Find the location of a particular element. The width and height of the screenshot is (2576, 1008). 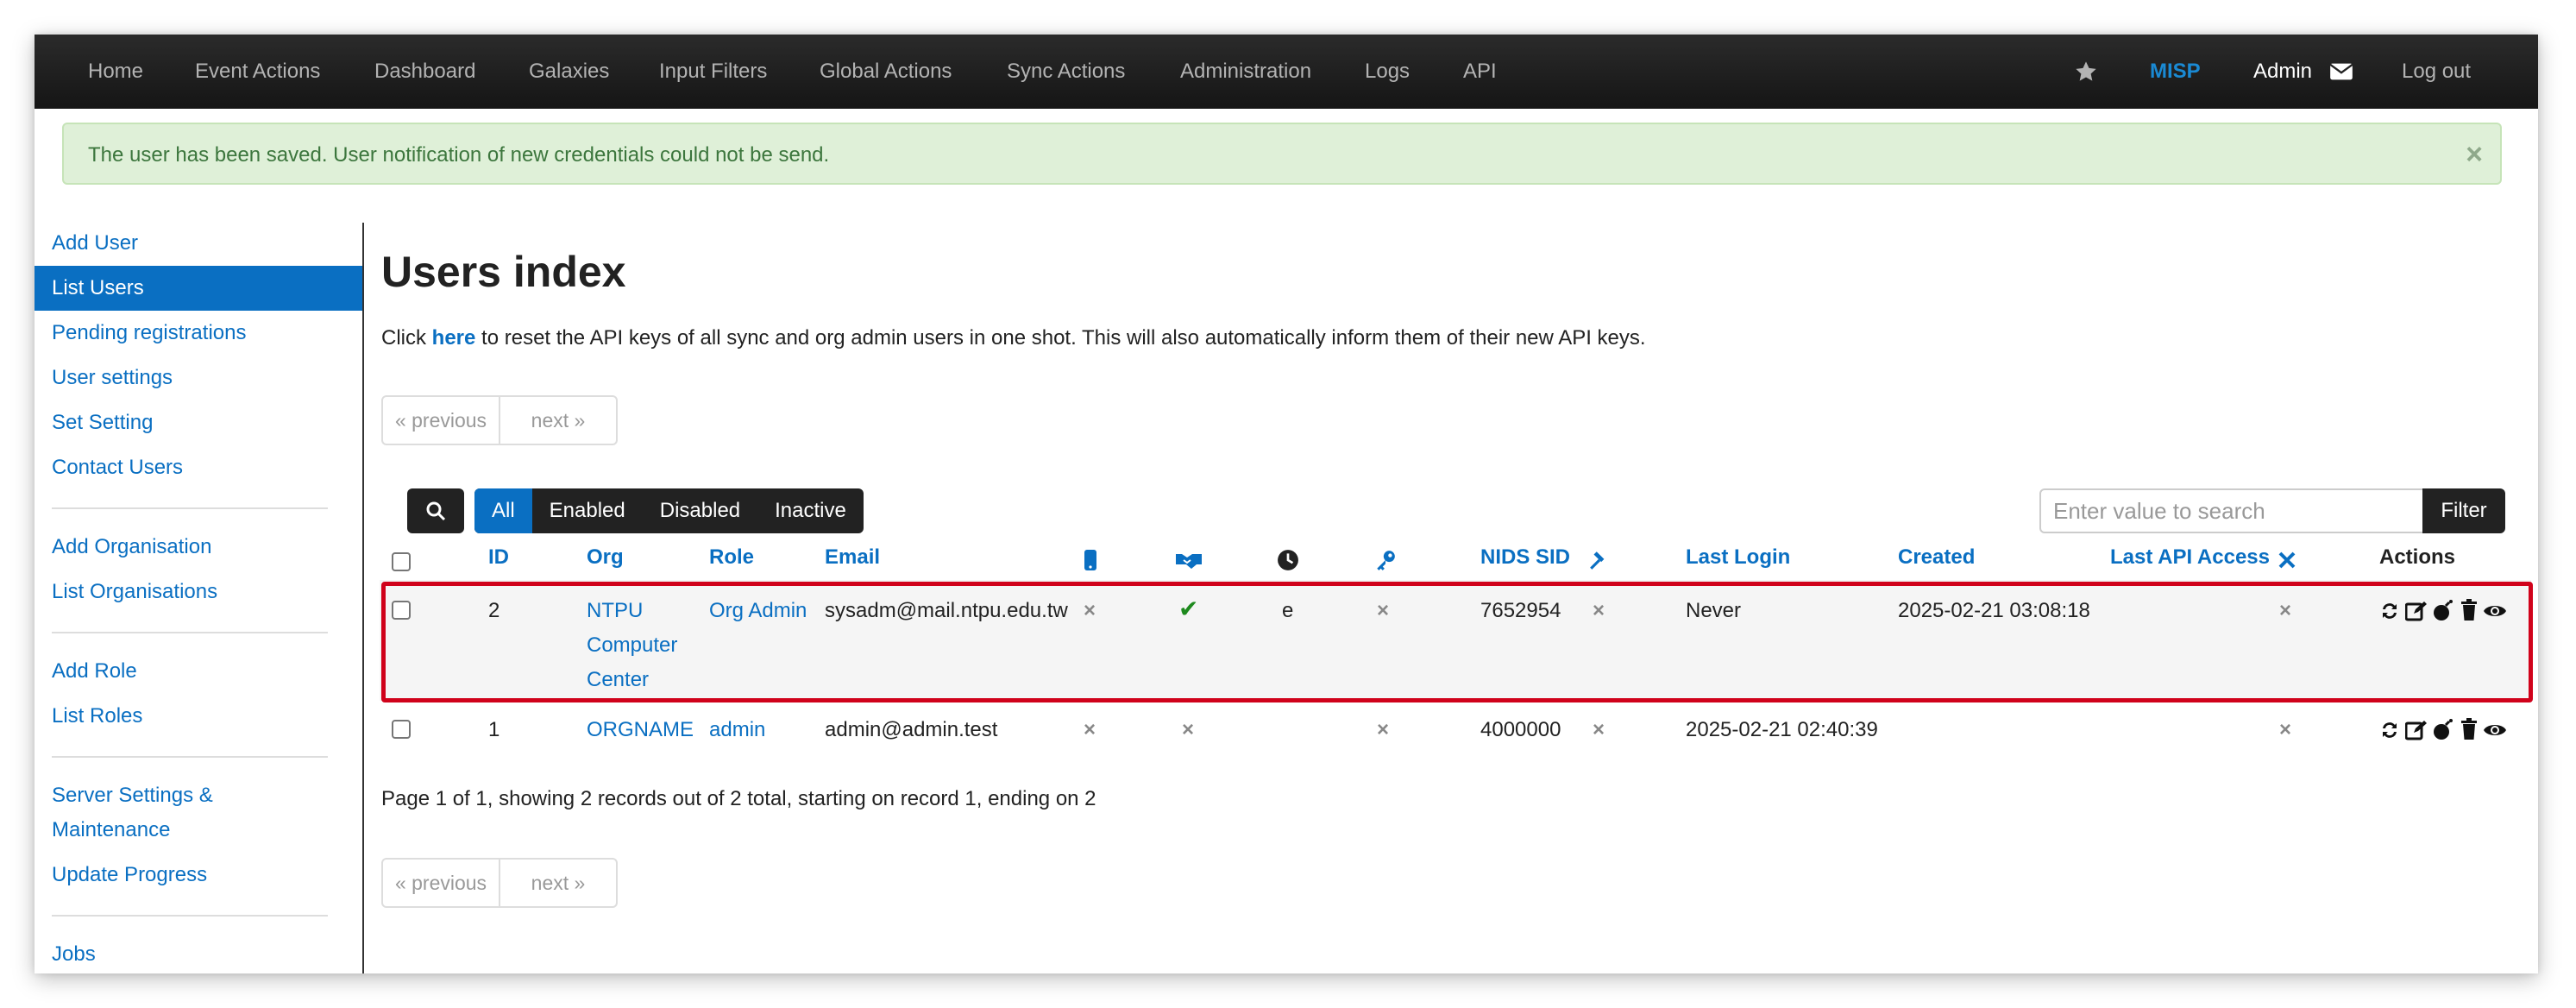

info-prefix: Click is located at coordinates (403, 338).